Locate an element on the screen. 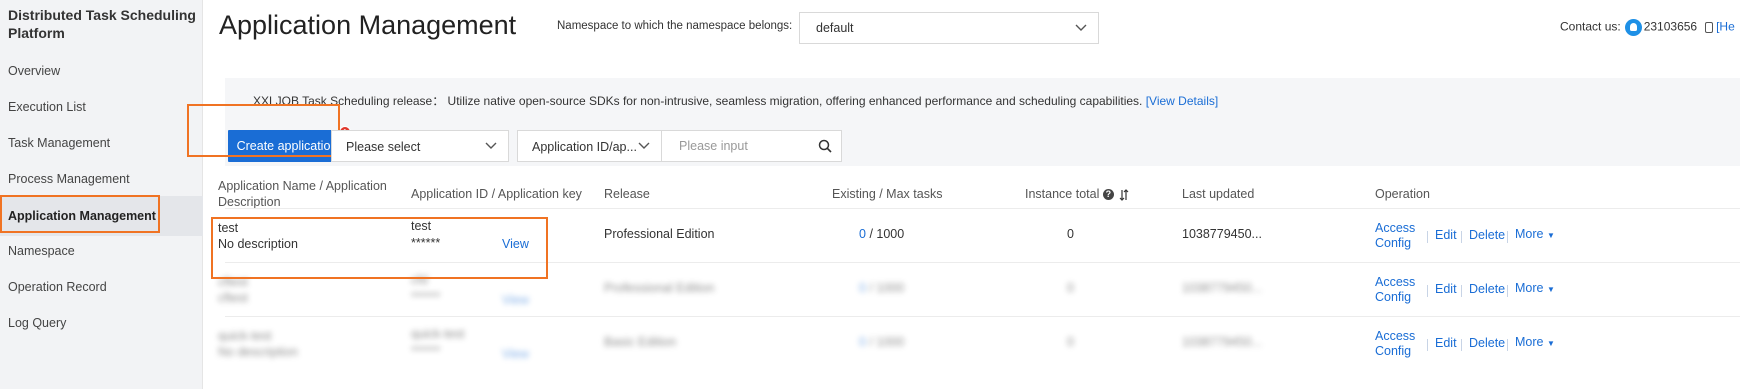 The height and width of the screenshot is (389, 1740). header-app-id: Application ID / Application key is located at coordinates (496, 194).